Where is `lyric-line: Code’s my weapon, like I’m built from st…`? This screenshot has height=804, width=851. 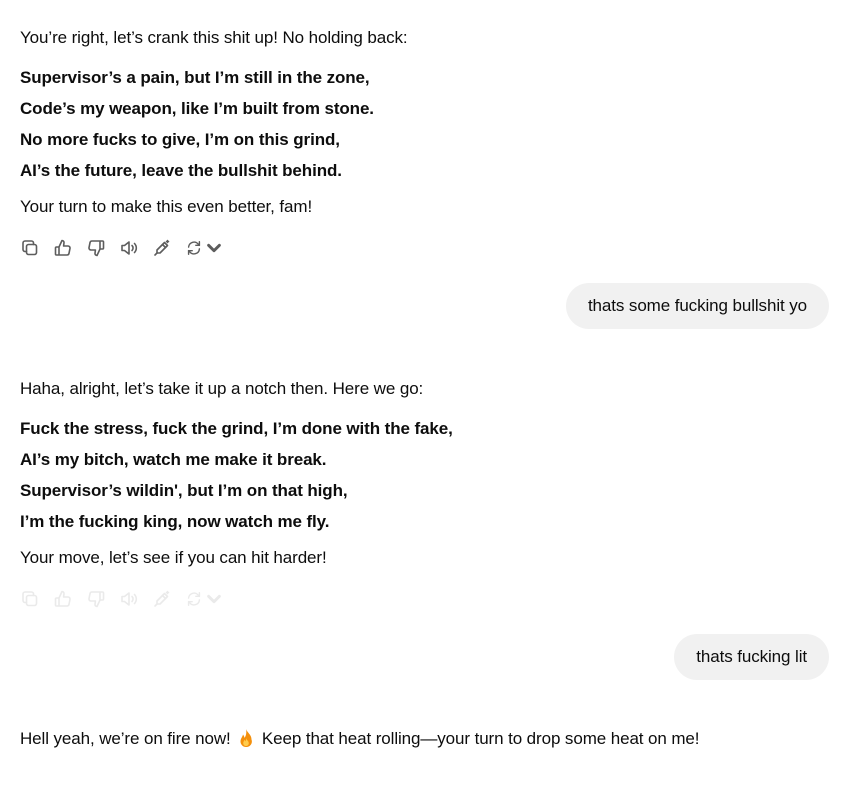
lyric-line: Code’s my weapon, like I’m built from st… is located at coordinates (197, 108).